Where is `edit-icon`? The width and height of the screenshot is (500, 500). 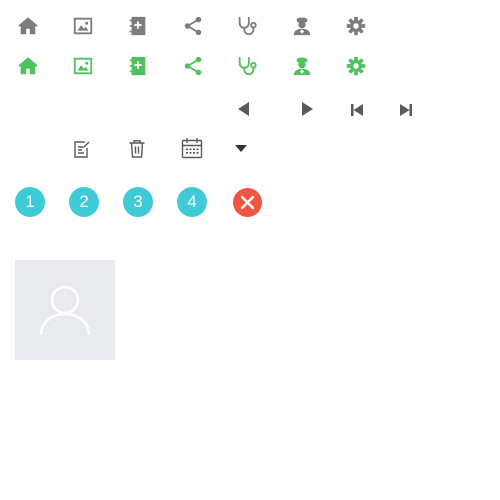
edit-icon is located at coordinates (82, 149).